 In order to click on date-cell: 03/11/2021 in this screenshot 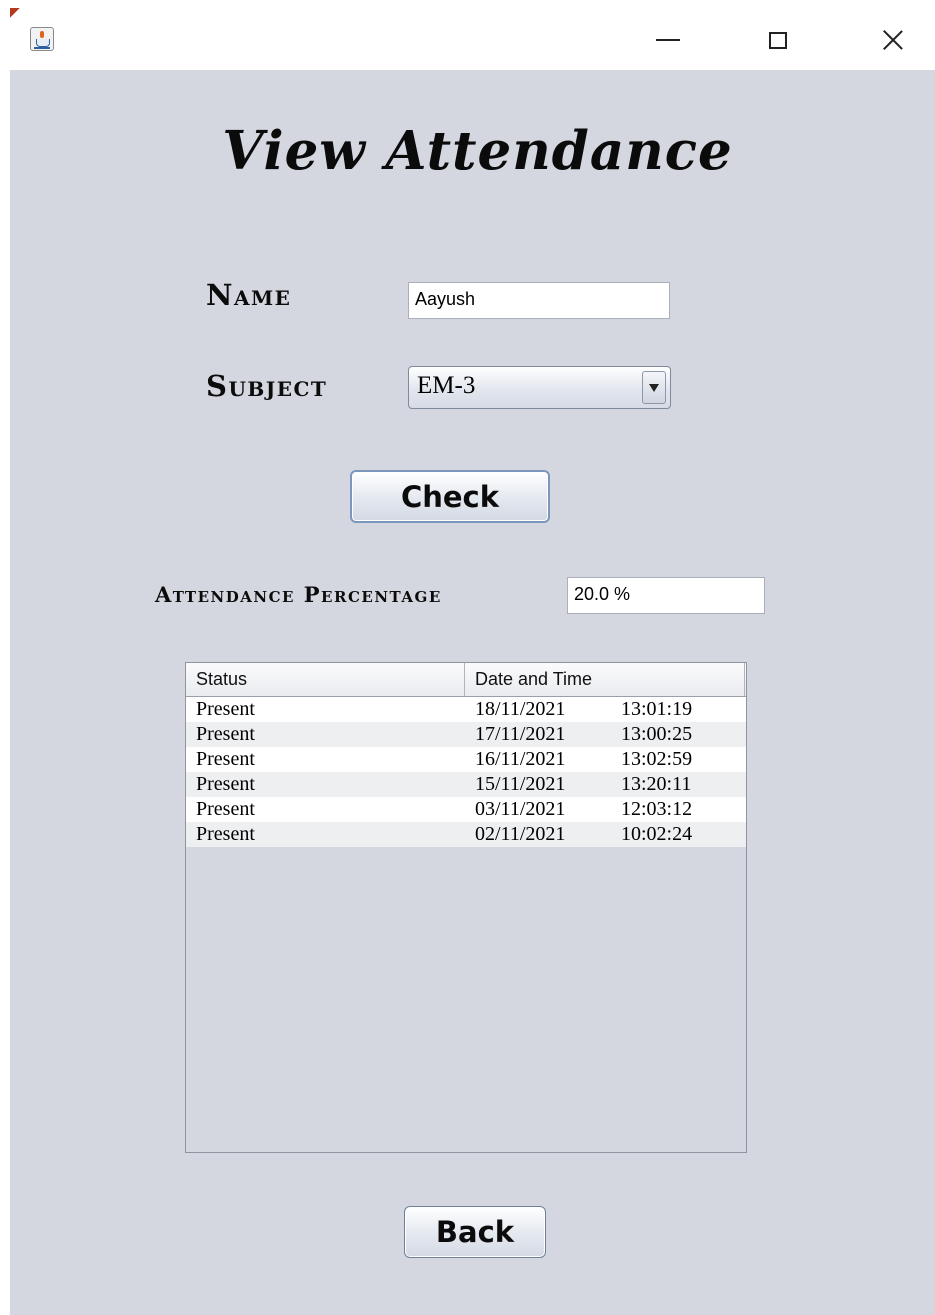, I will do `click(520, 809)`.